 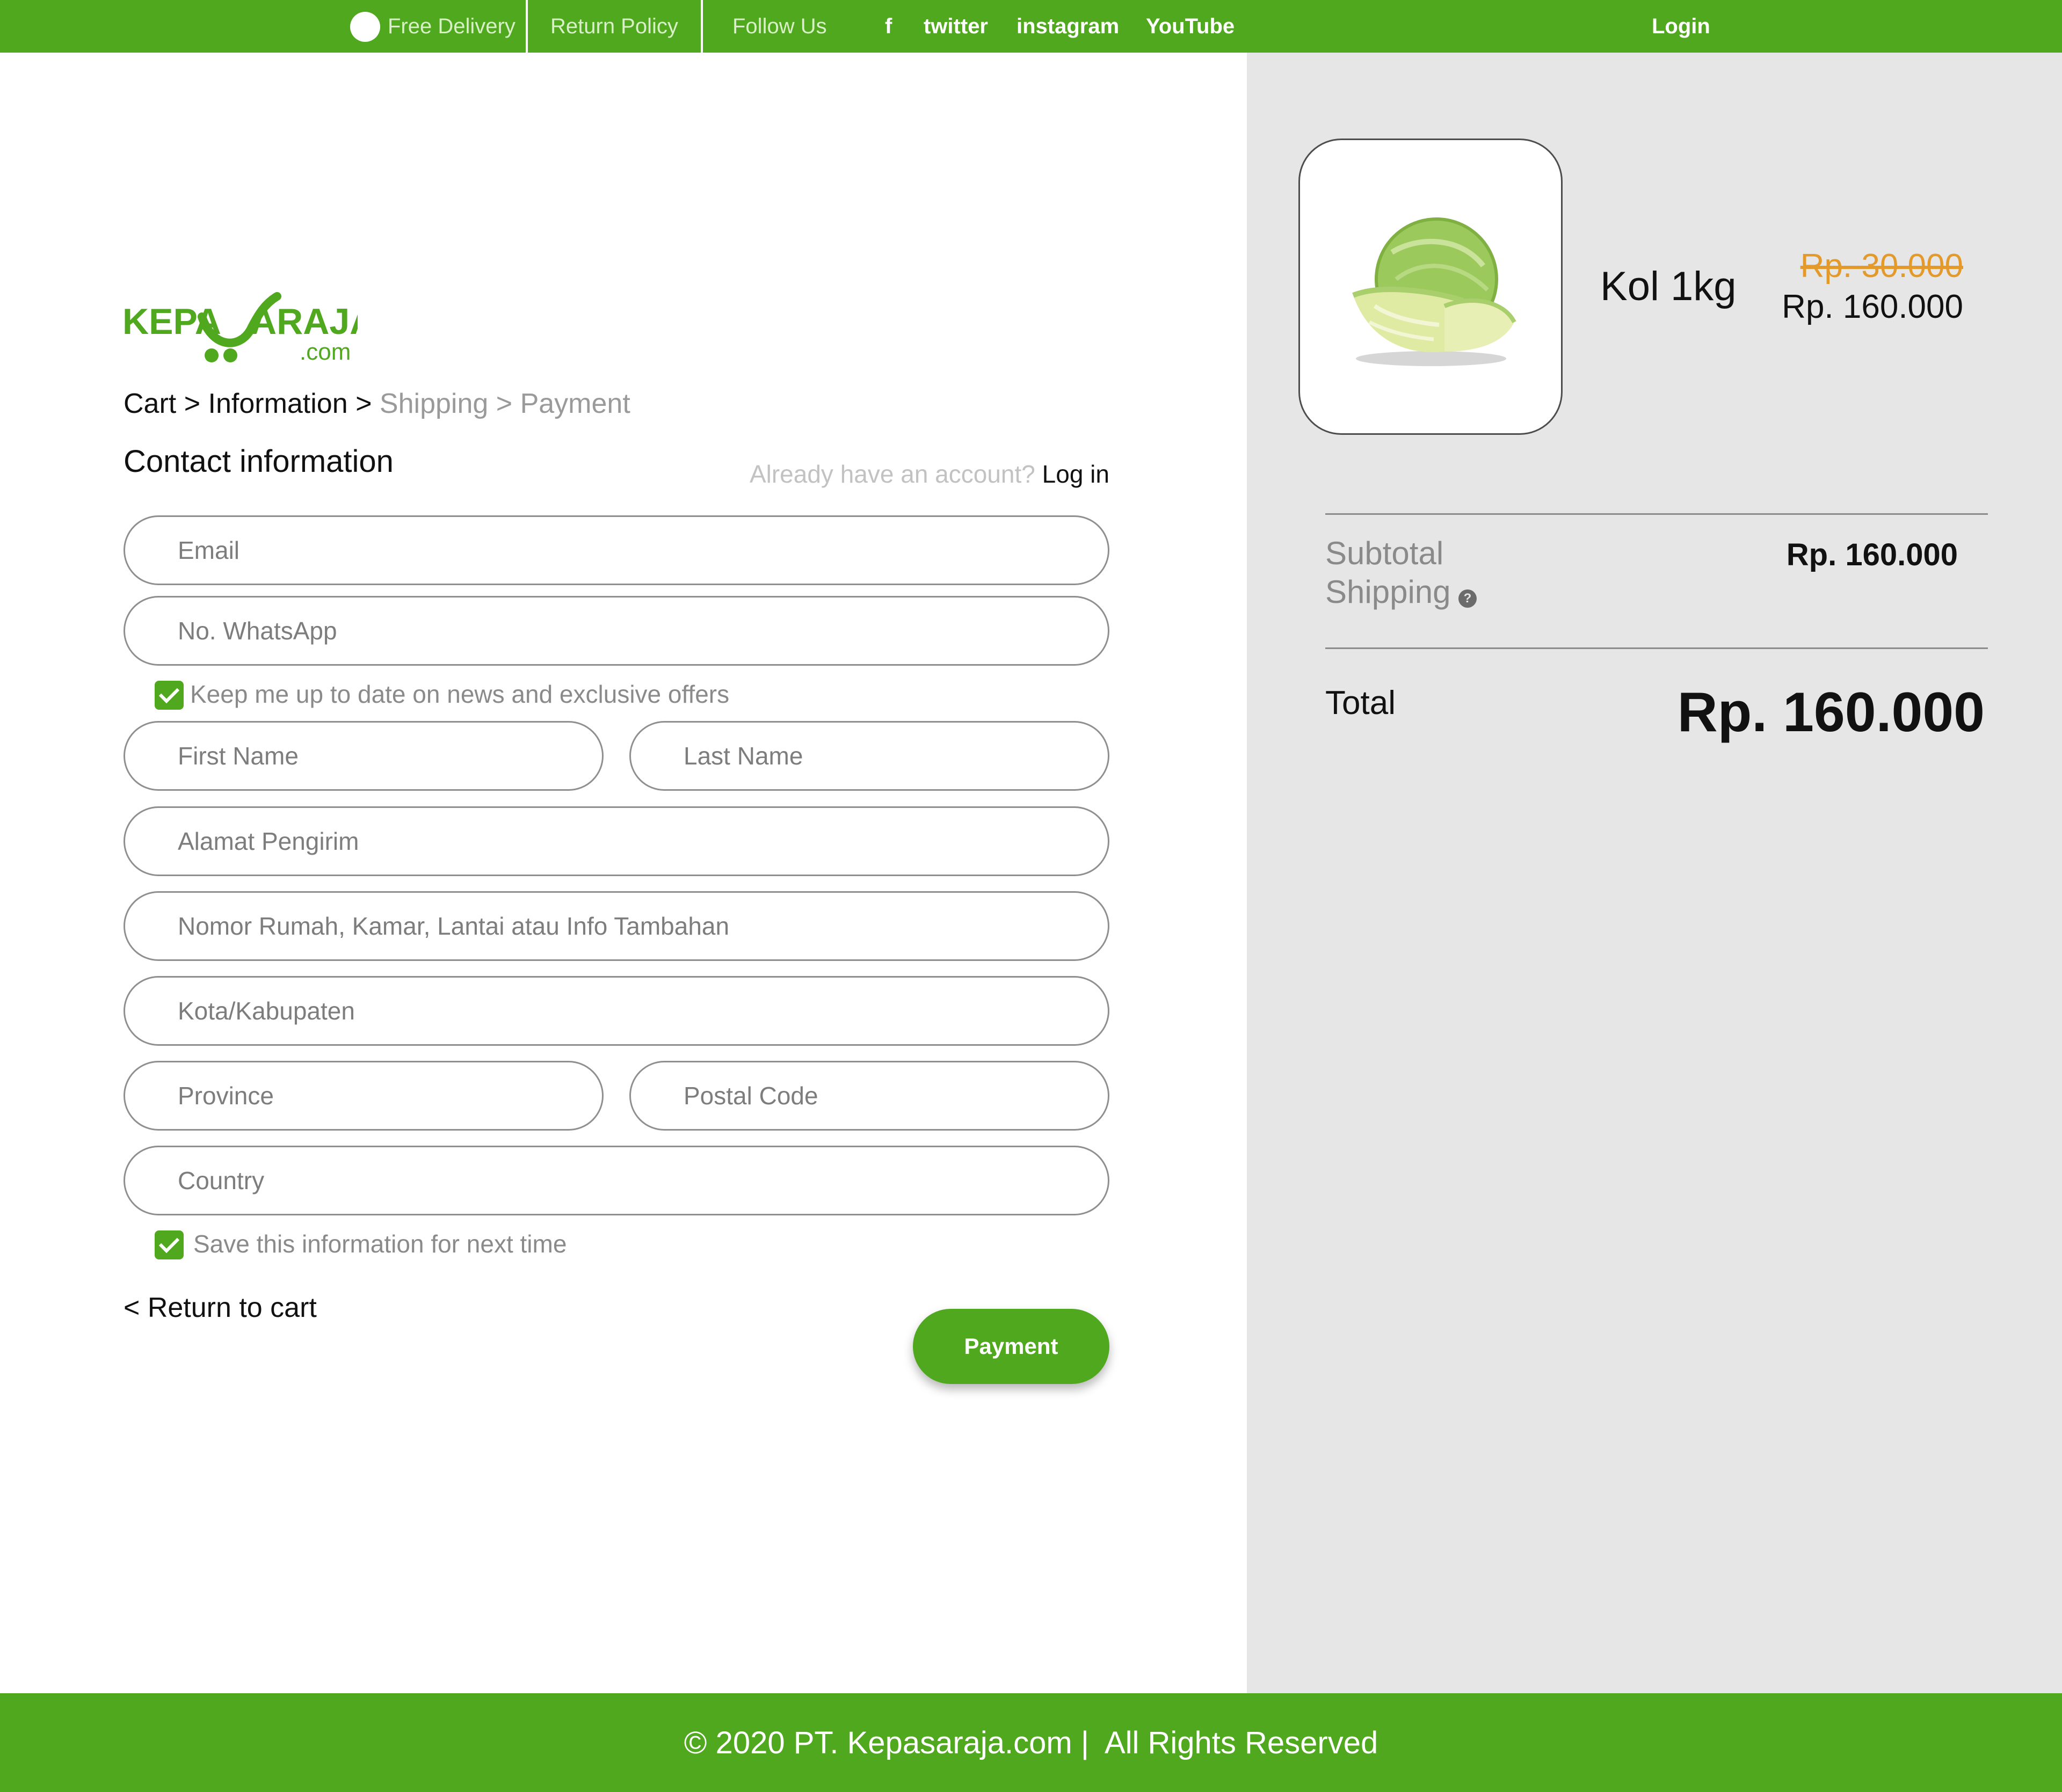 I want to click on facebook-icon: f, so click(x=888, y=26).